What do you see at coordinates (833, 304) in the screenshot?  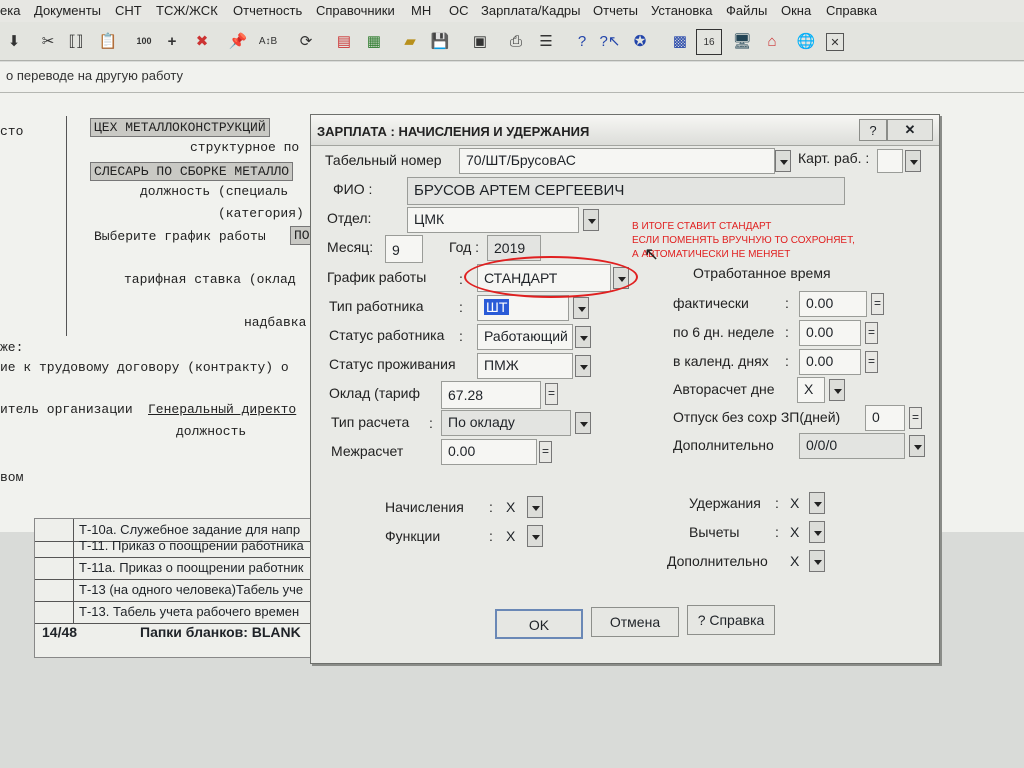 I see `actual-field: 0.00` at bounding box center [833, 304].